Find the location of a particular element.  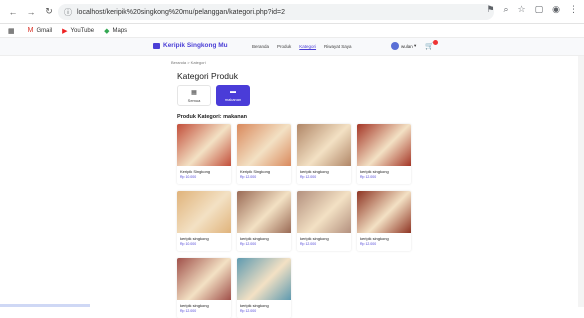

youtube-icon: ▶ is located at coordinates (64, 31).